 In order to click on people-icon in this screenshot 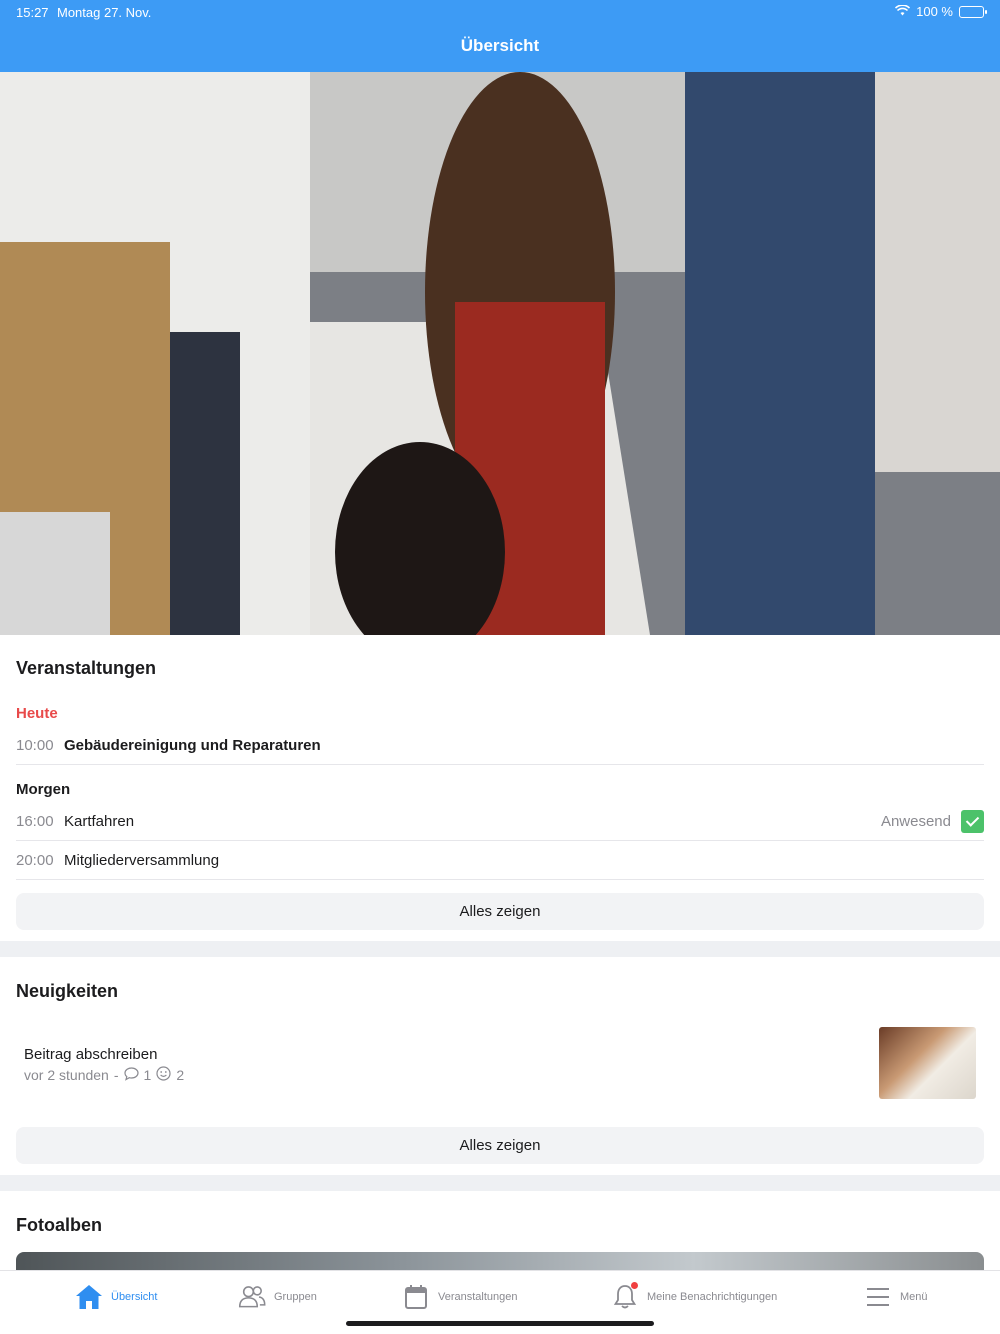, I will do `click(252, 1297)`.